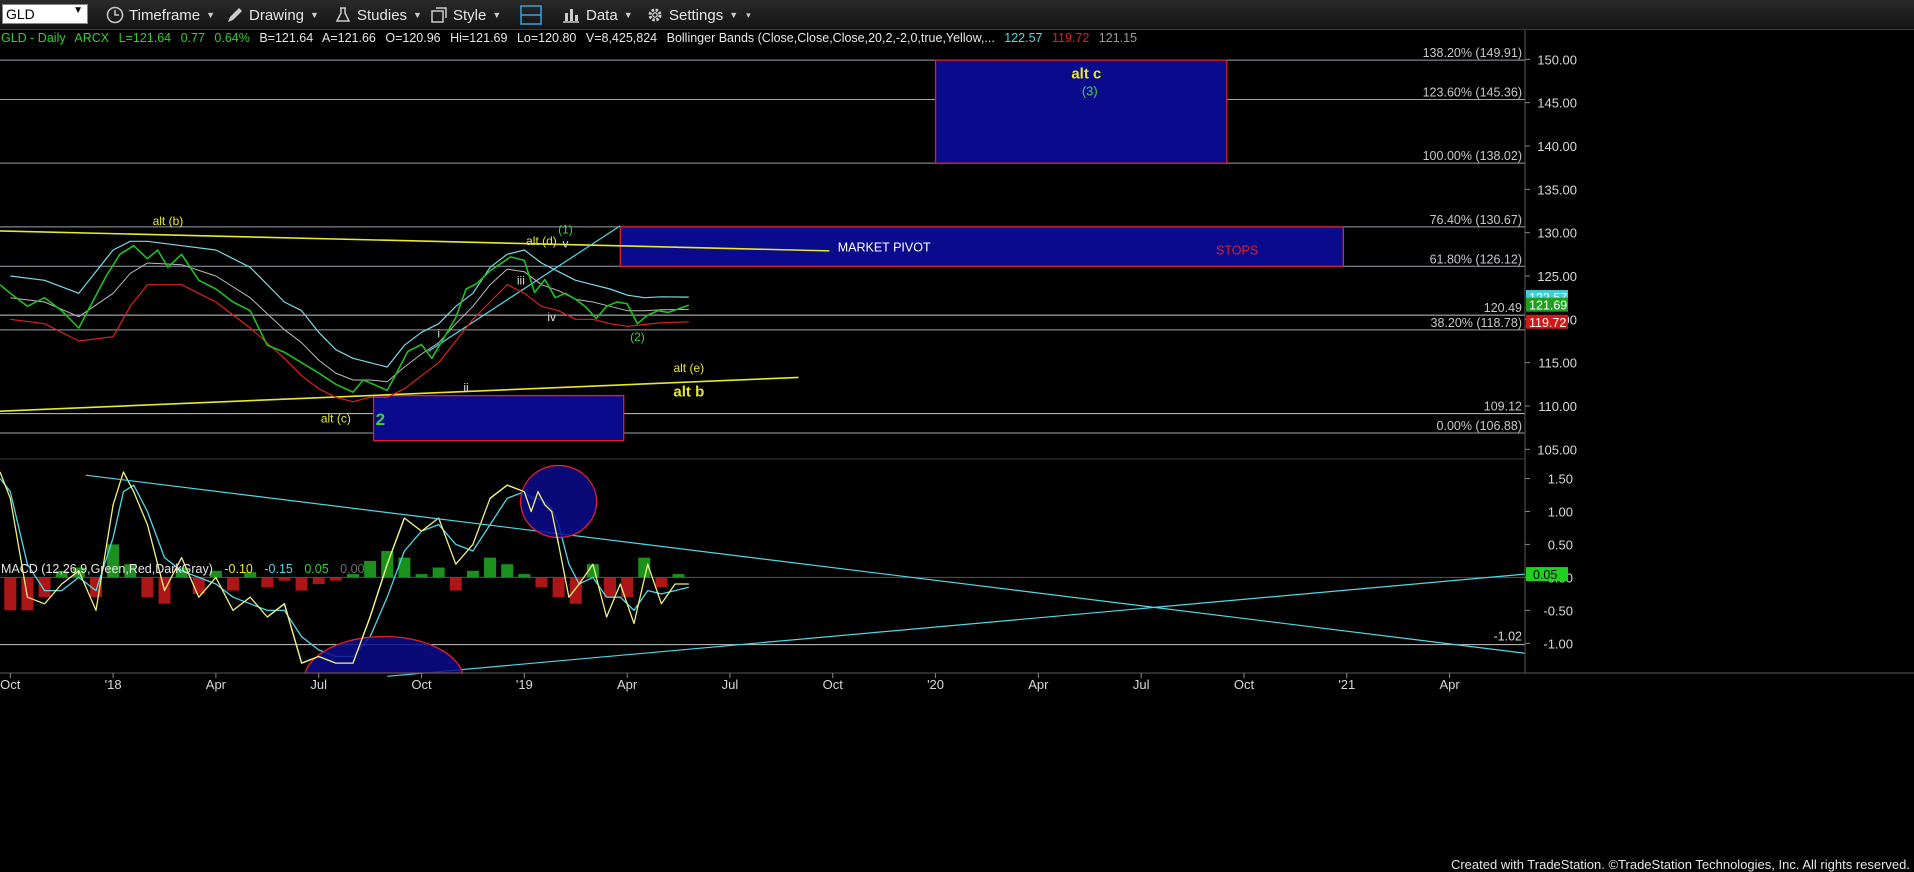 The height and width of the screenshot is (872, 1914). What do you see at coordinates (1503, 407) in the screenshot?
I see `level-label: 109.12` at bounding box center [1503, 407].